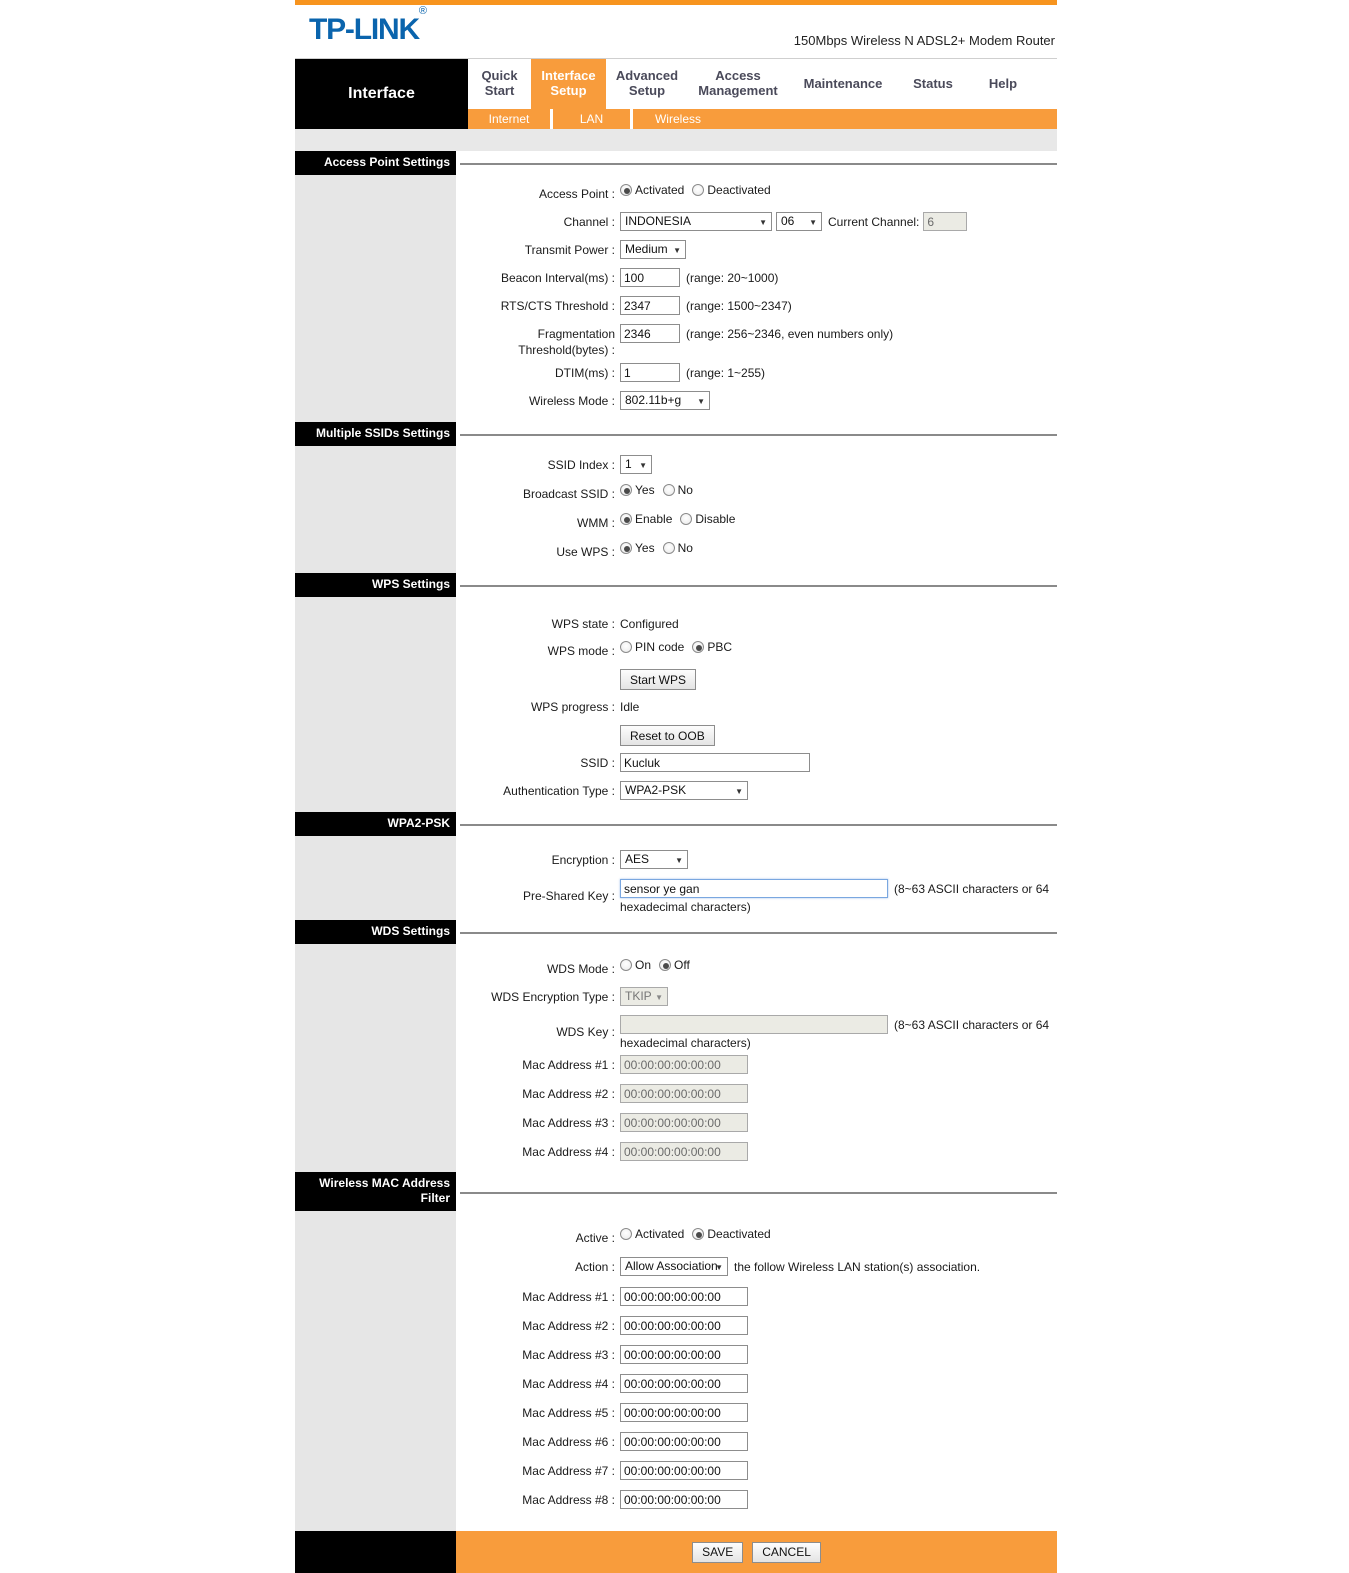 The width and height of the screenshot is (1349, 1573). What do you see at coordinates (739, 190) in the screenshot?
I see `radio-label: Deactivated` at bounding box center [739, 190].